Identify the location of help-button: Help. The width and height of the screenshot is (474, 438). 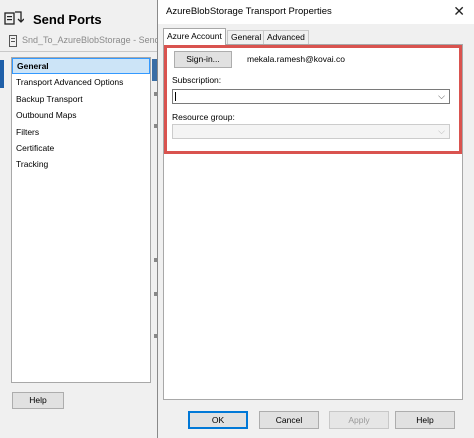
(425, 420).